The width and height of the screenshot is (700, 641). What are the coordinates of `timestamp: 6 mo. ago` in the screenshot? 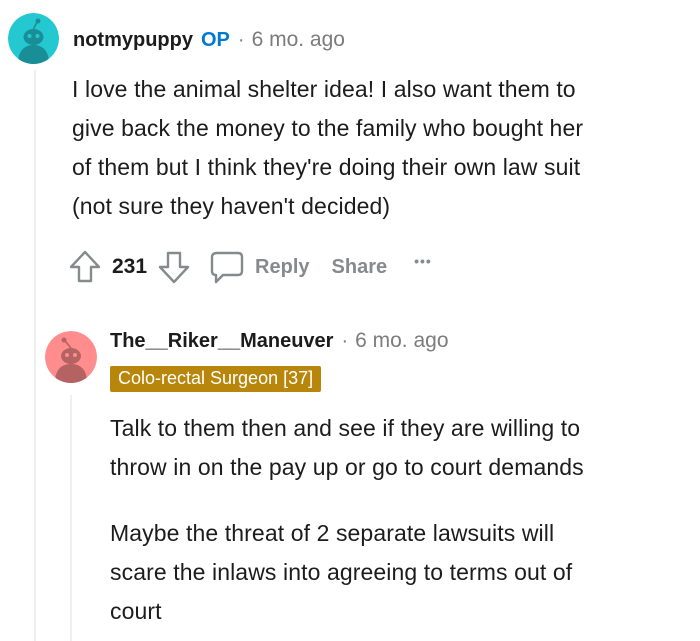 It's located at (298, 40).